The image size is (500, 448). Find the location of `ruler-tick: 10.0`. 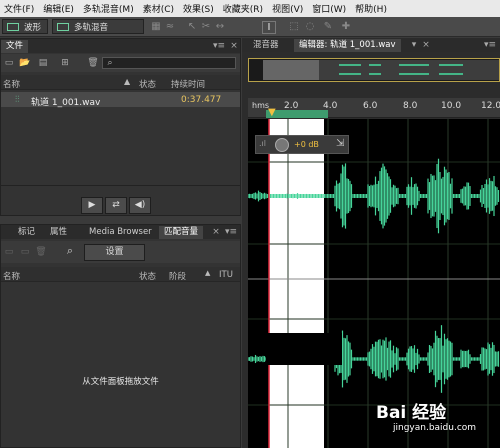

ruler-tick: 10.0 is located at coordinates (451, 106).